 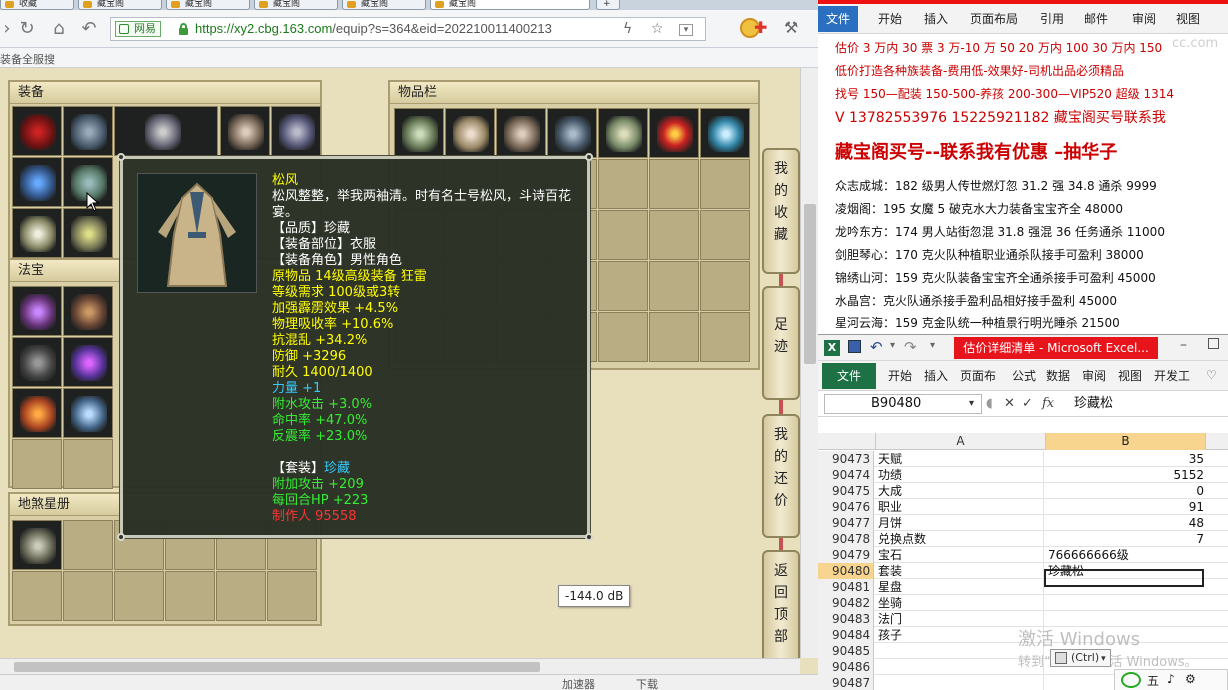 What do you see at coordinates (384, 5) in the screenshot?
I see `browser-tab-5: 藏宝阁` at bounding box center [384, 5].